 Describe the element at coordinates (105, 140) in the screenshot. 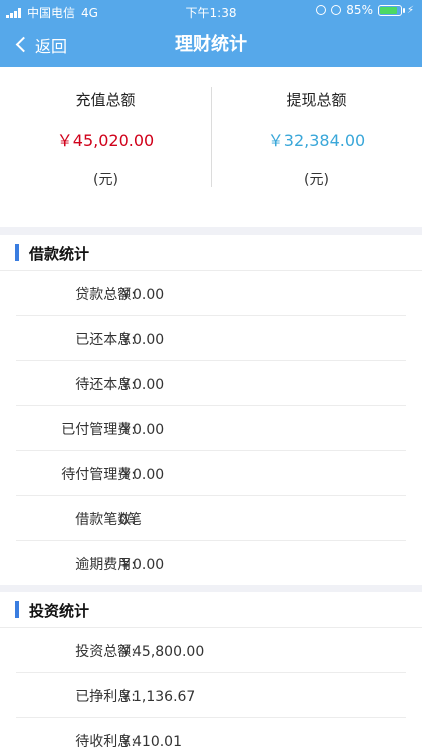

I see `recharge-amount: ￥45,020.00` at that location.